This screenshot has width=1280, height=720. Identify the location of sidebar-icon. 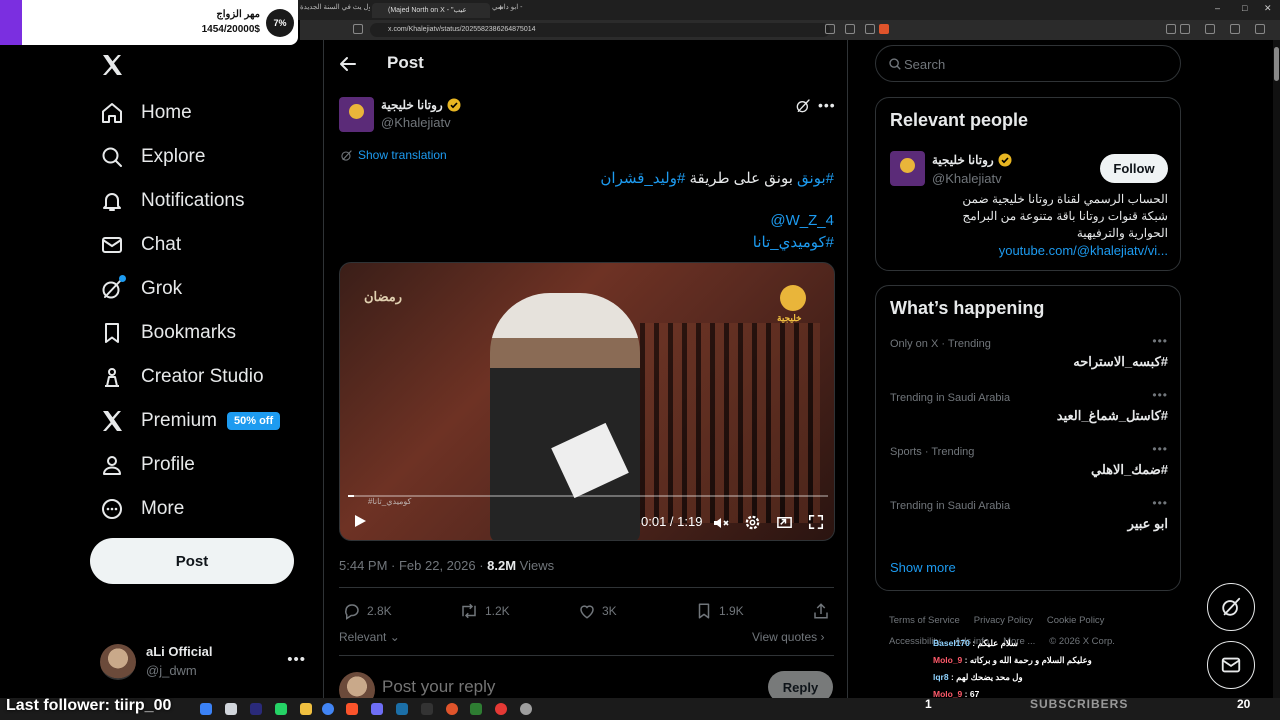
(1210, 29).